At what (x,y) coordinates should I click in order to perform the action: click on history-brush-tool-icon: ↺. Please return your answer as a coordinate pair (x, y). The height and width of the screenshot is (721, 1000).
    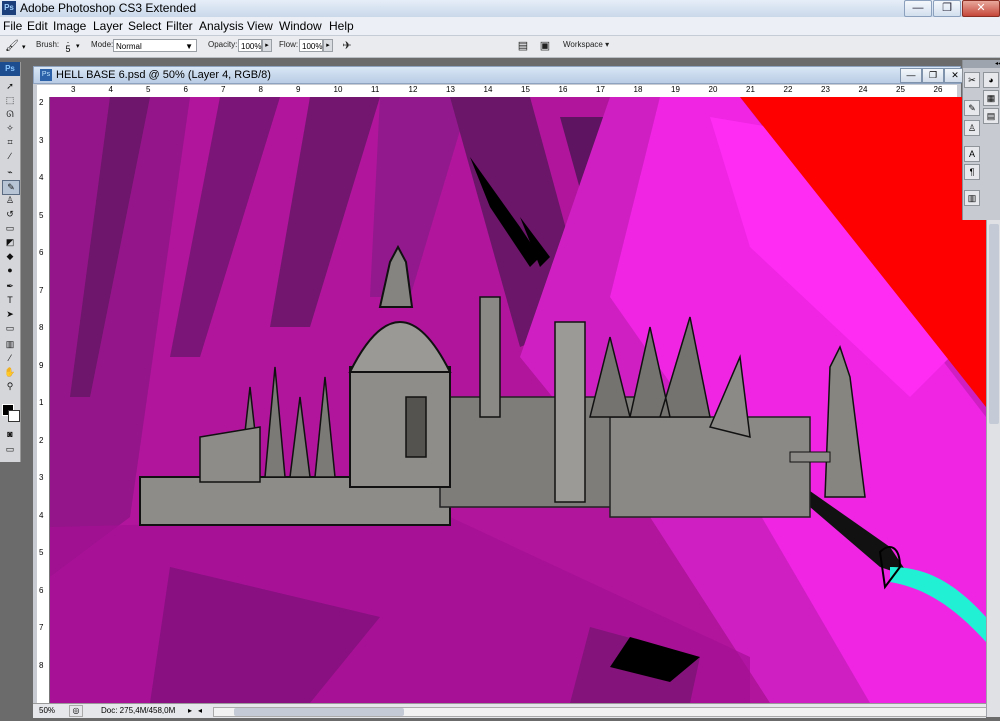
    Looking at the image, I should click on (10, 214).